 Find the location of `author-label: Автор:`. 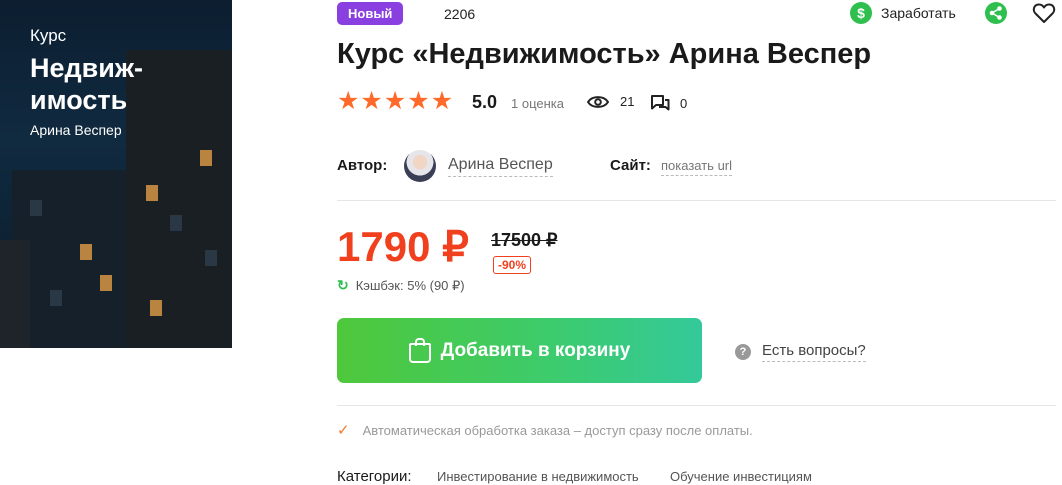

author-label: Автор: is located at coordinates (362, 165).